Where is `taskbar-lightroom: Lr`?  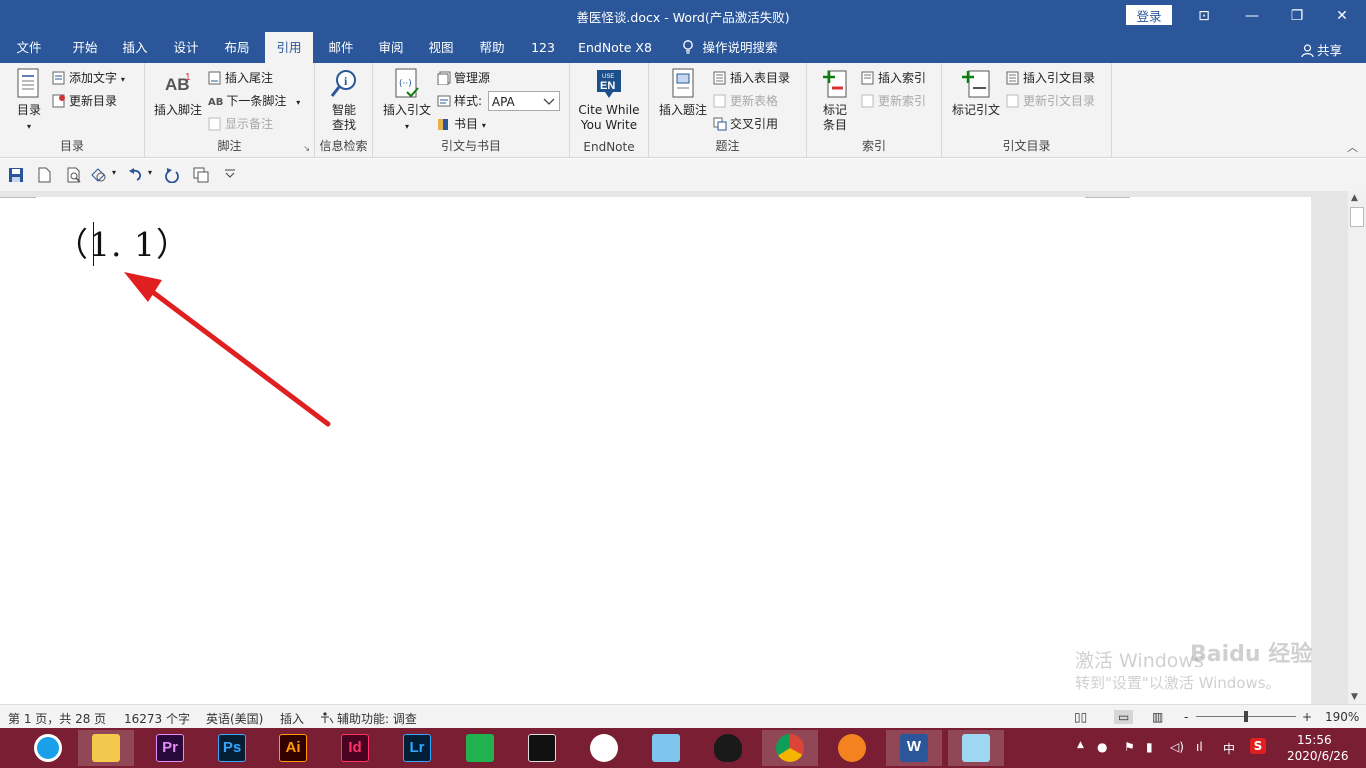 taskbar-lightroom: Lr is located at coordinates (417, 748).